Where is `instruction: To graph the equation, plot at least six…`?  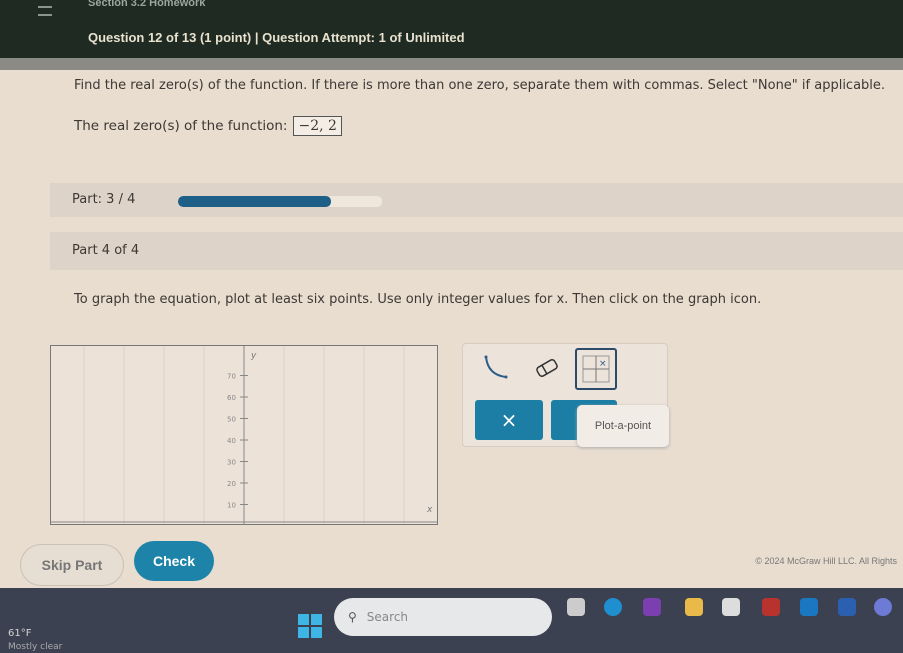 instruction: To graph the equation, plot at least six… is located at coordinates (418, 299).